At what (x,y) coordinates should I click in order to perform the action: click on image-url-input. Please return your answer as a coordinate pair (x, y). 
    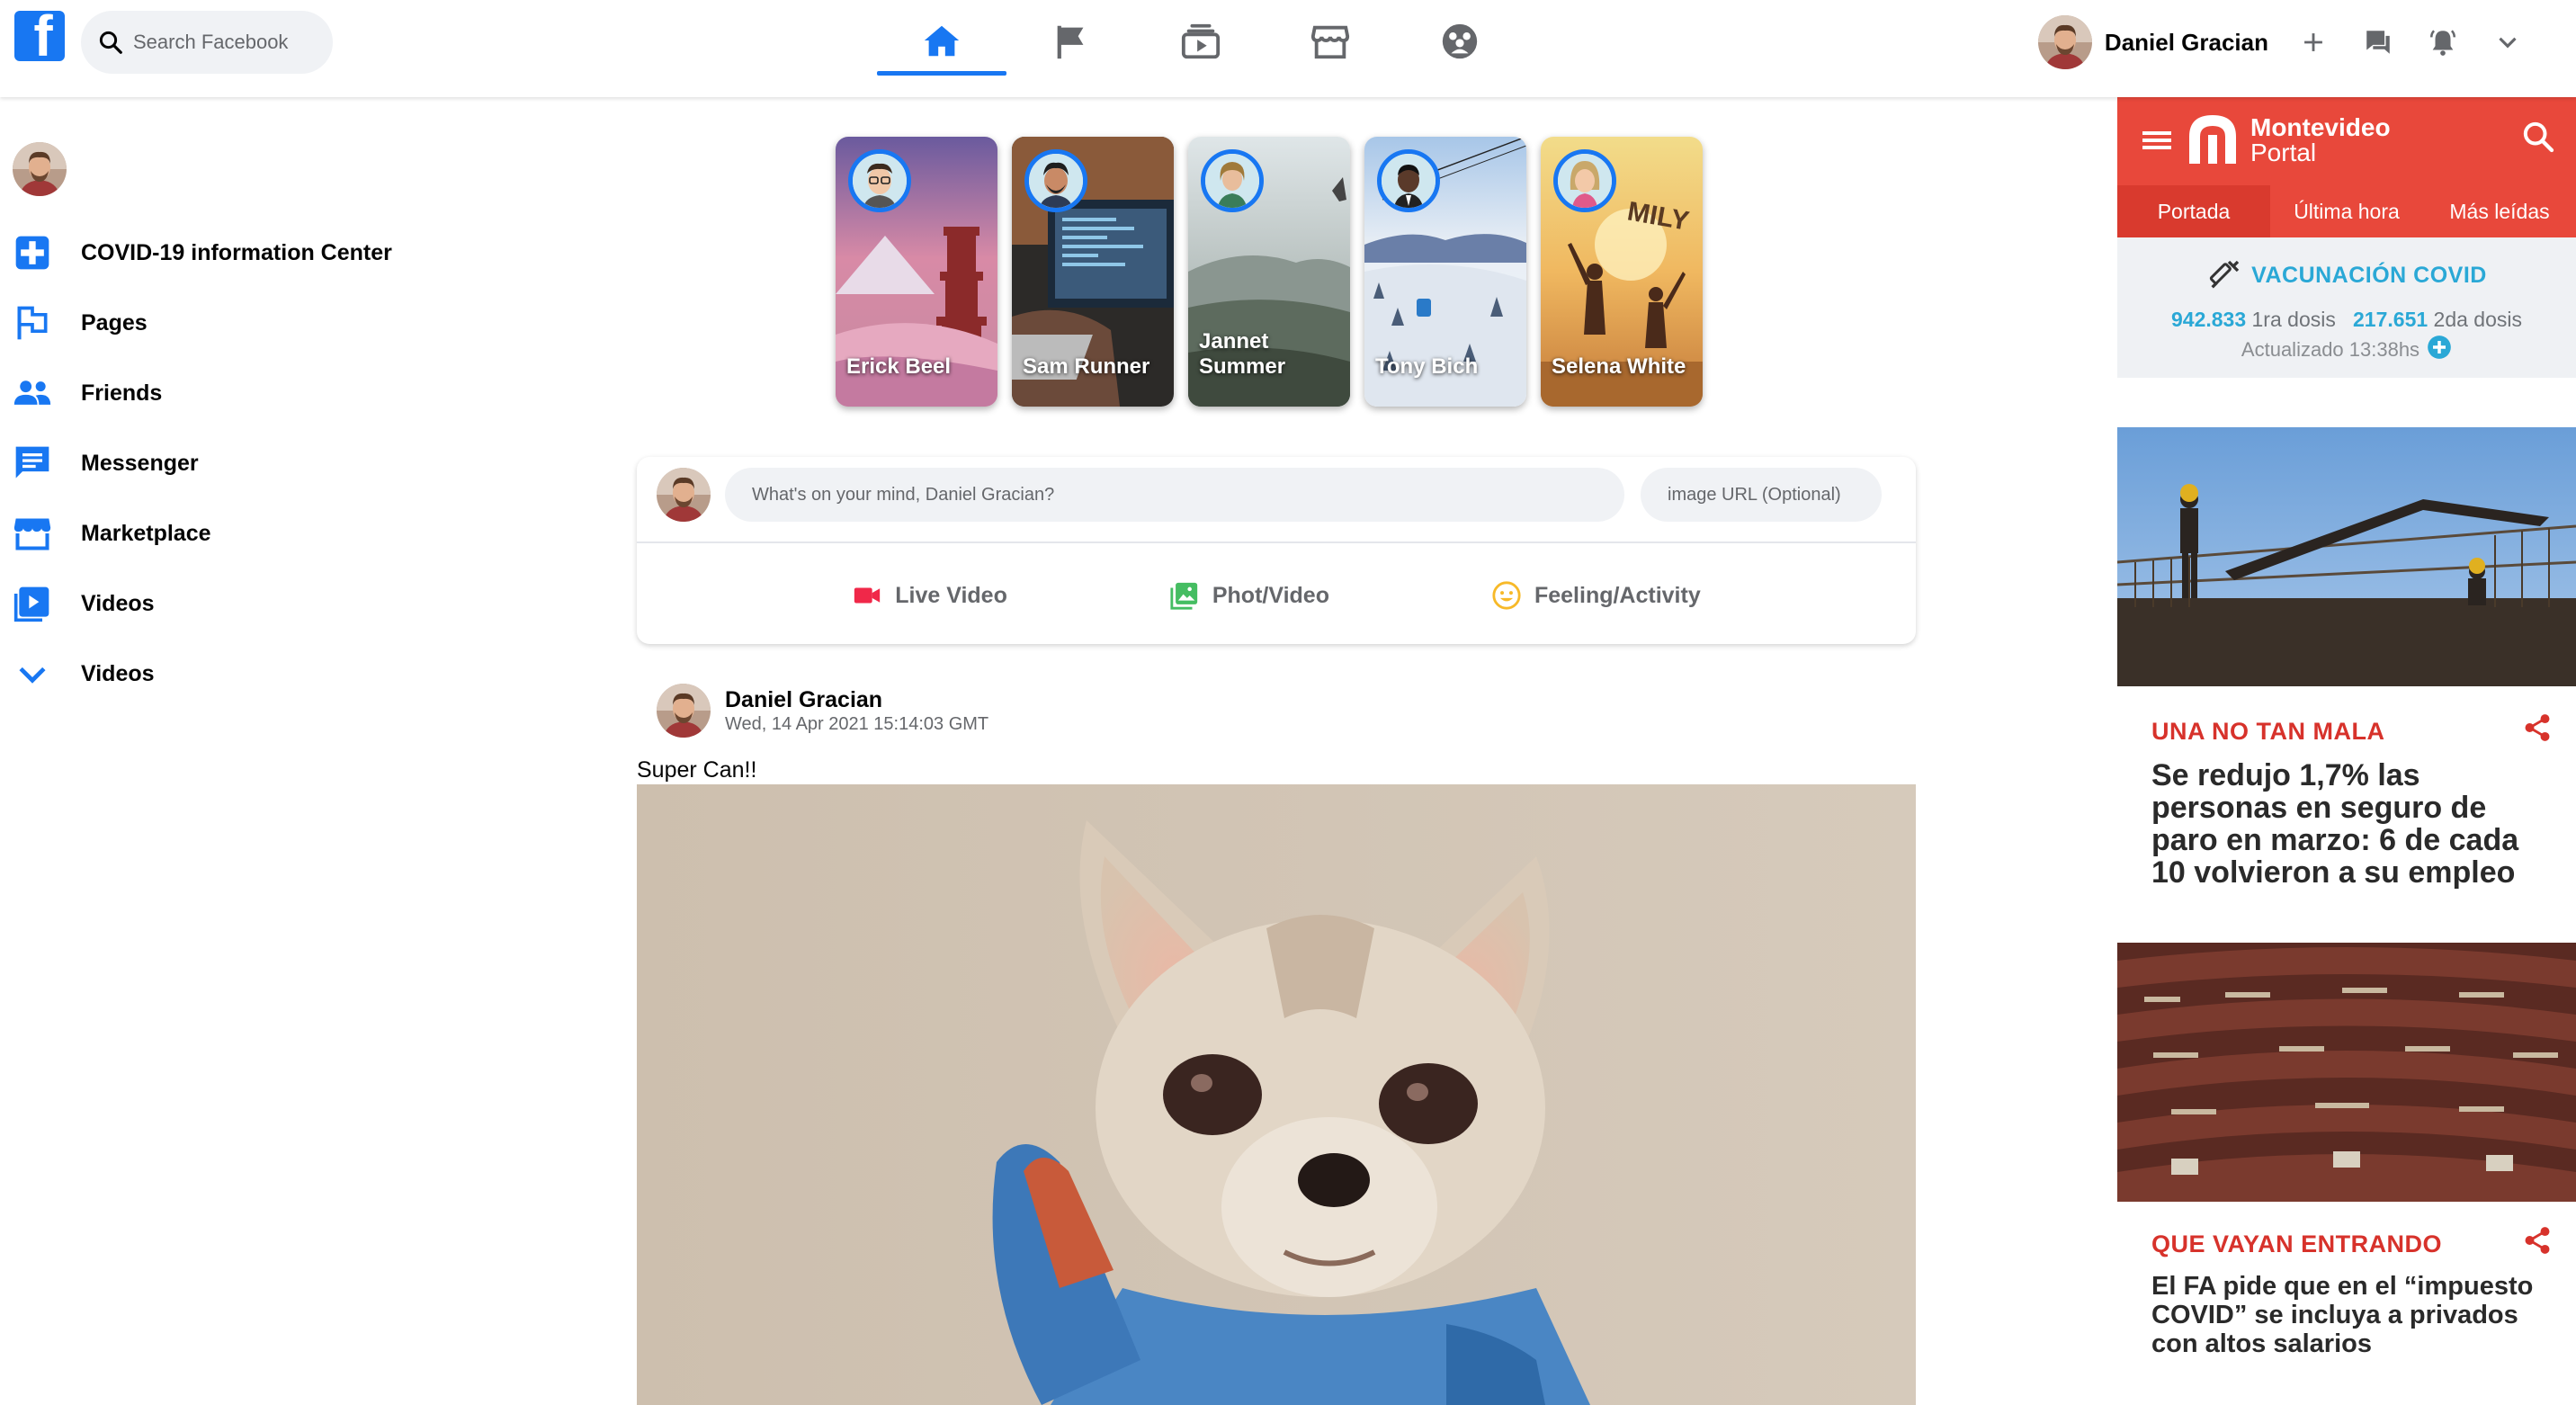
    Looking at the image, I should click on (1761, 495).